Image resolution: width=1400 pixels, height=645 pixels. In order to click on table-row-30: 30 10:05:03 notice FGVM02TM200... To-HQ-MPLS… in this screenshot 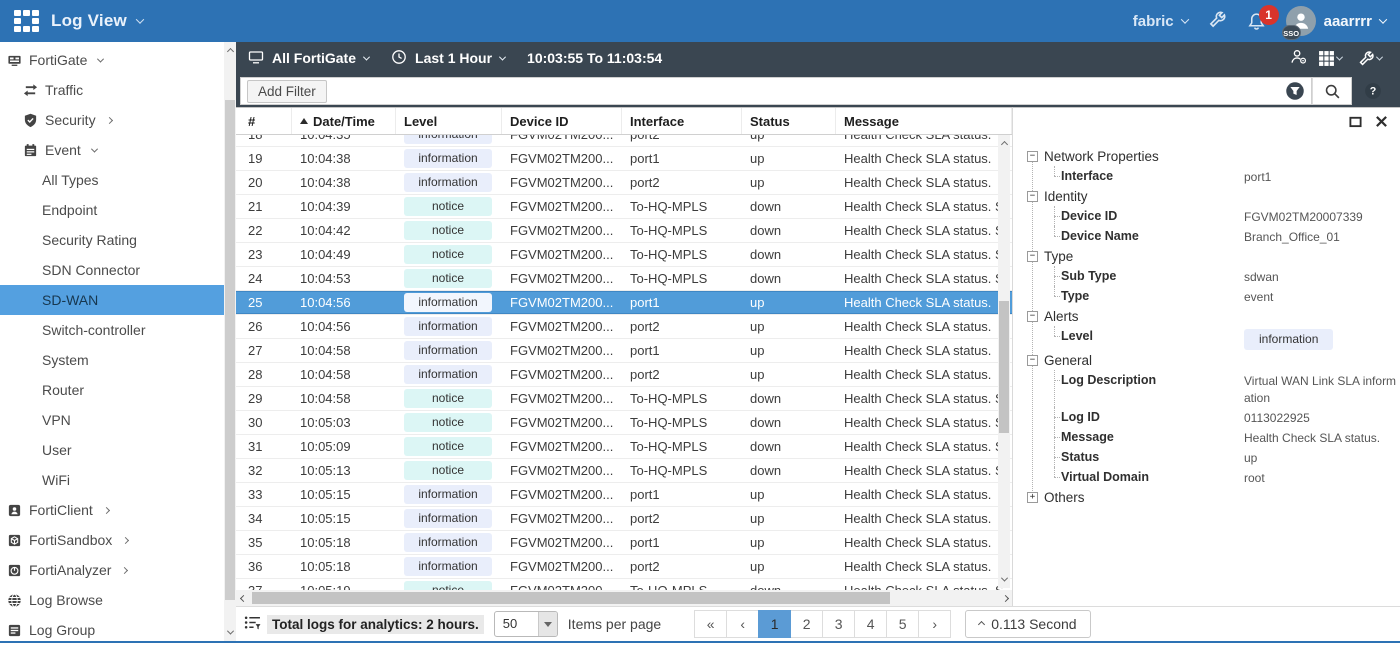, I will do `click(624, 423)`.